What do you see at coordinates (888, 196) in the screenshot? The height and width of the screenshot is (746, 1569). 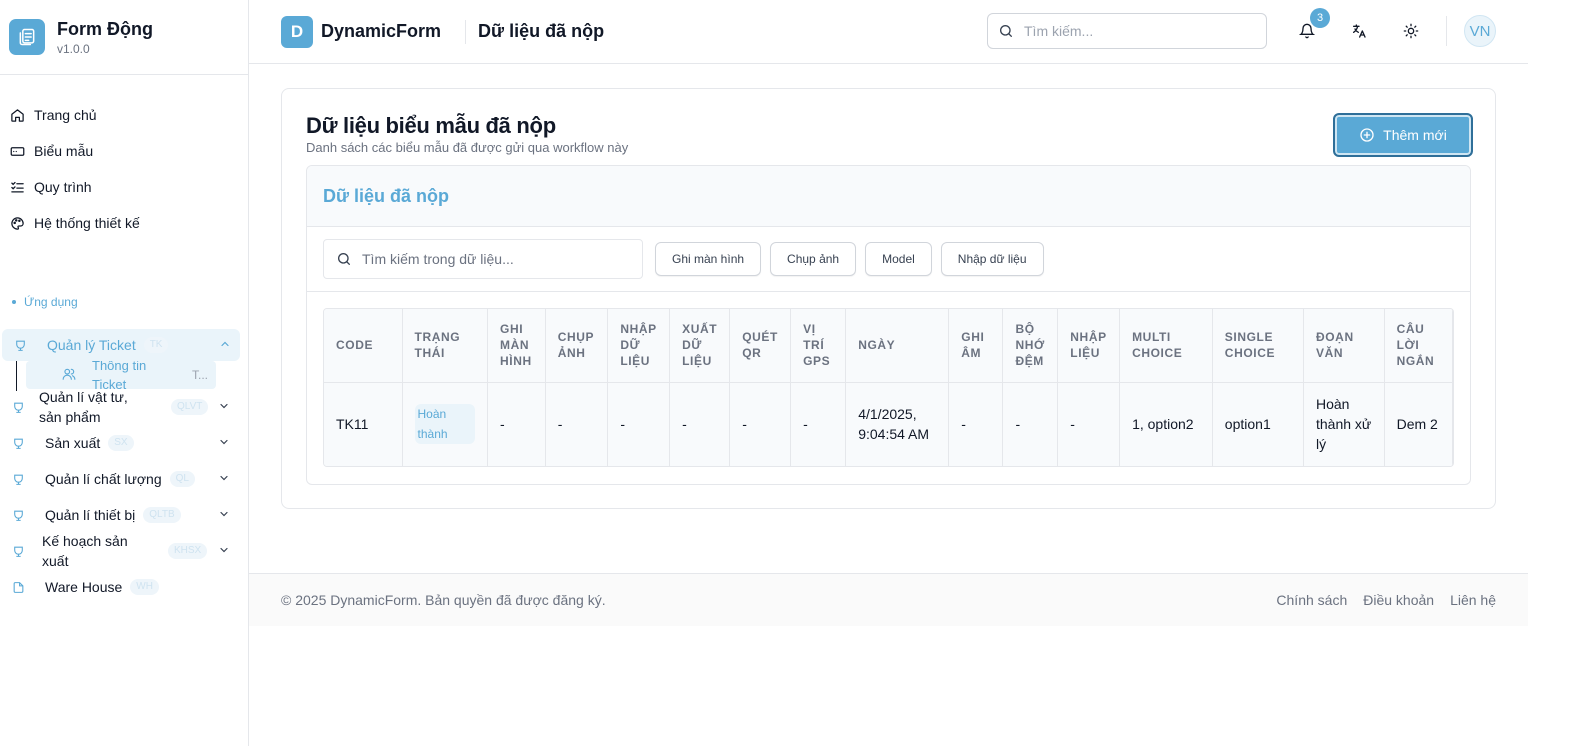 I see `panel-title: Dữ liệu đã nộp` at bounding box center [888, 196].